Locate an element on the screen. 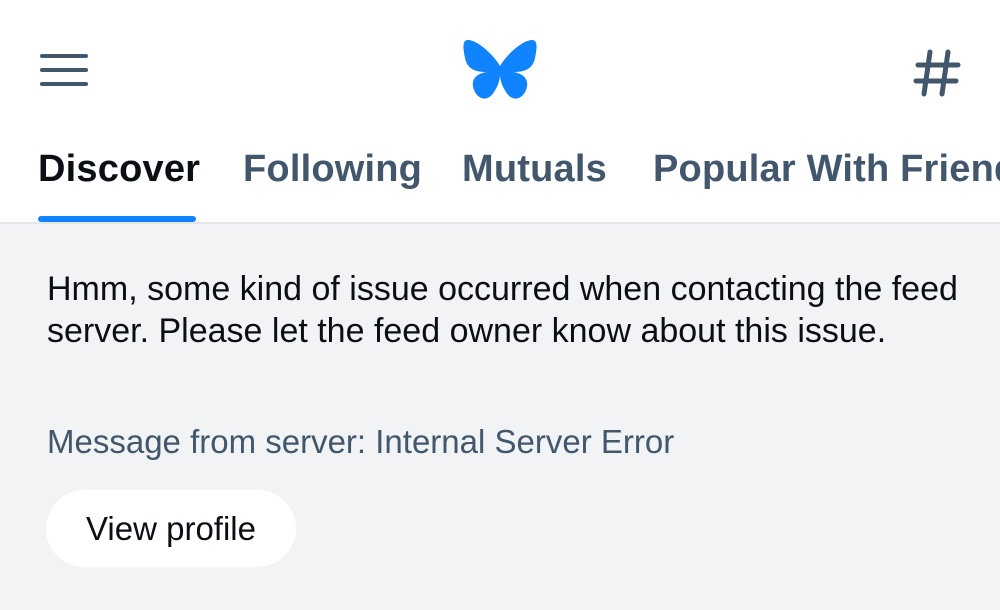  tab-discover: Discover is located at coordinates (119, 169).